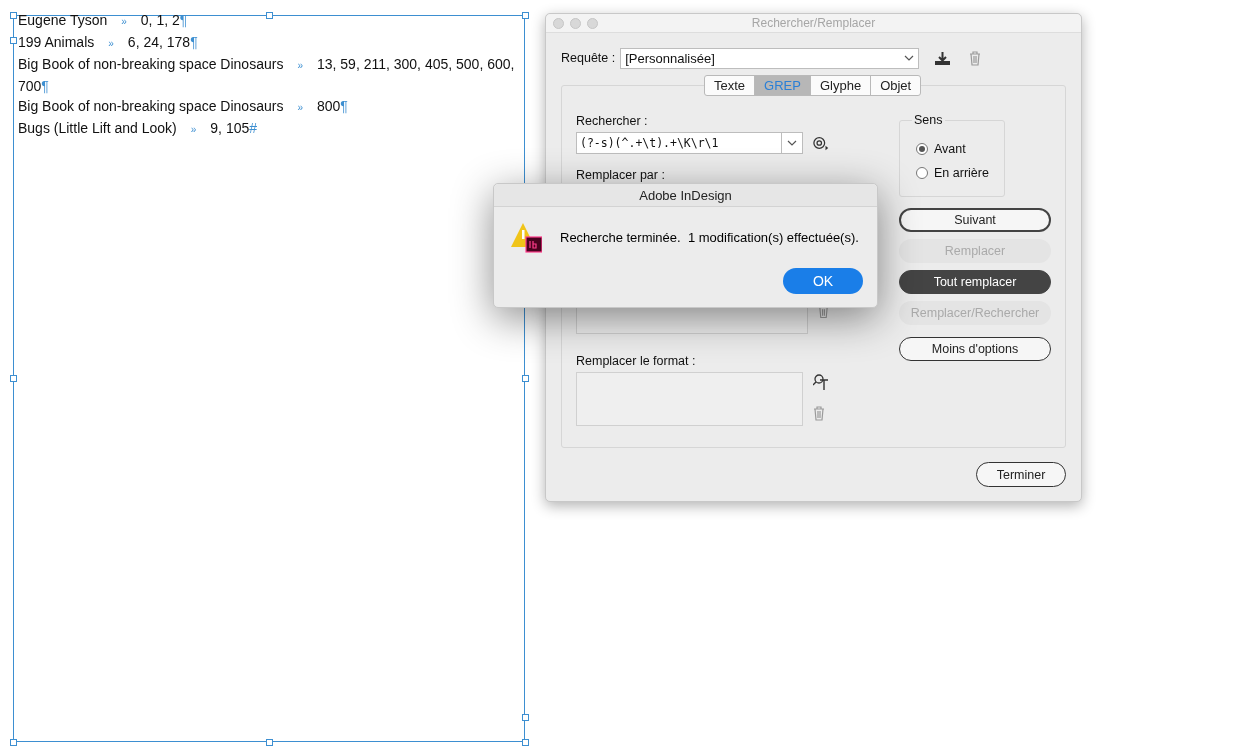 The image size is (1246, 755). Describe the element at coordinates (108, 42) in the screenshot. I see `index-entry: 199 Animals » 6, 24, 178¶` at that location.